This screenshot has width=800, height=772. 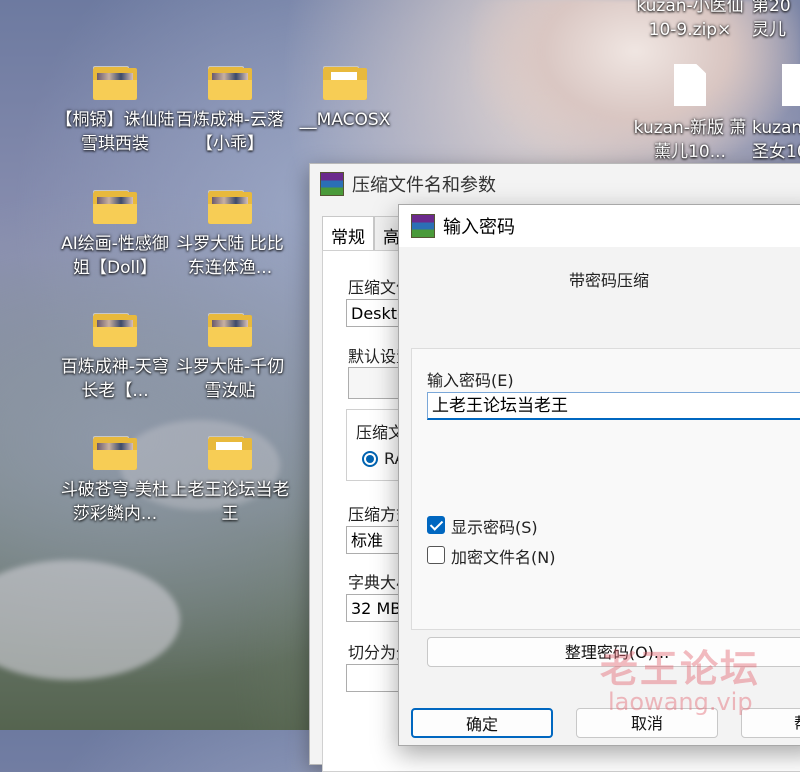 I want to click on desktop-icon-label: 百炼成神-云落【小乖】, so click(x=230, y=132).